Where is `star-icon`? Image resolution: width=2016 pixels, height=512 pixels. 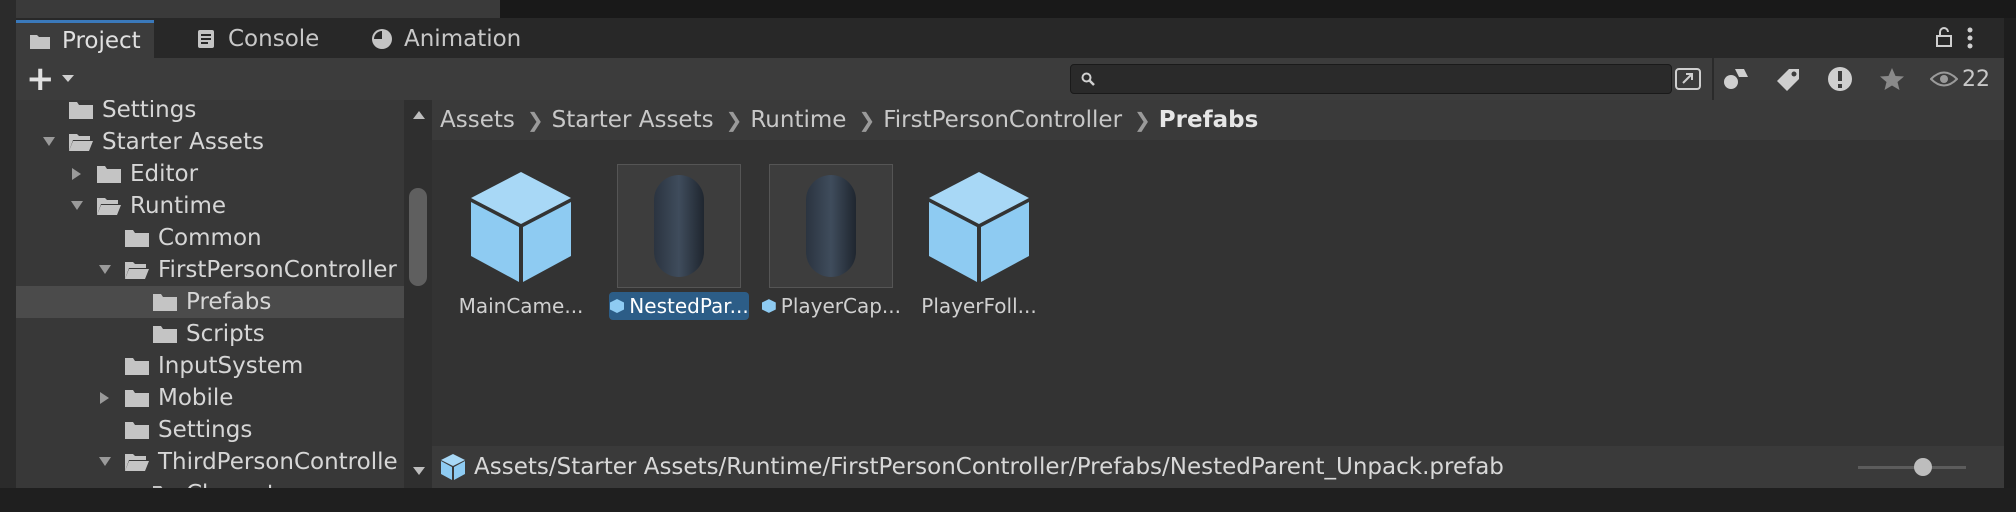 star-icon is located at coordinates (1892, 79).